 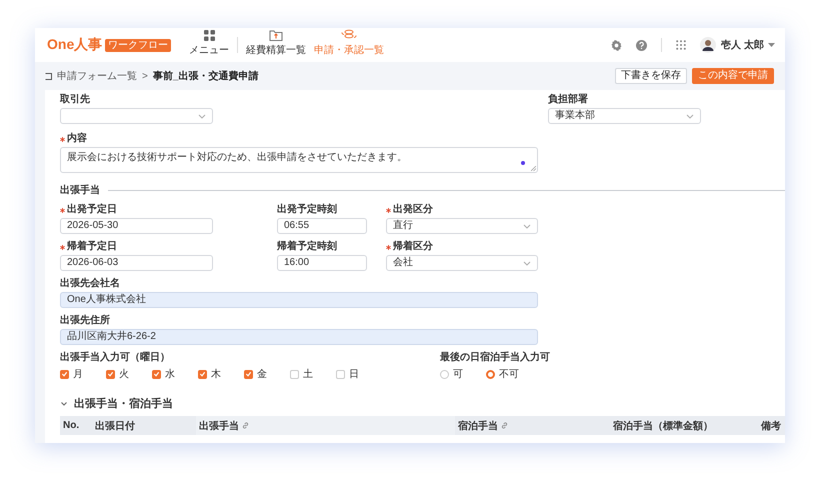 What do you see at coordinates (463, 374) in the screenshot?
I see `radio-option: 可` at bounding box center [463, 374].